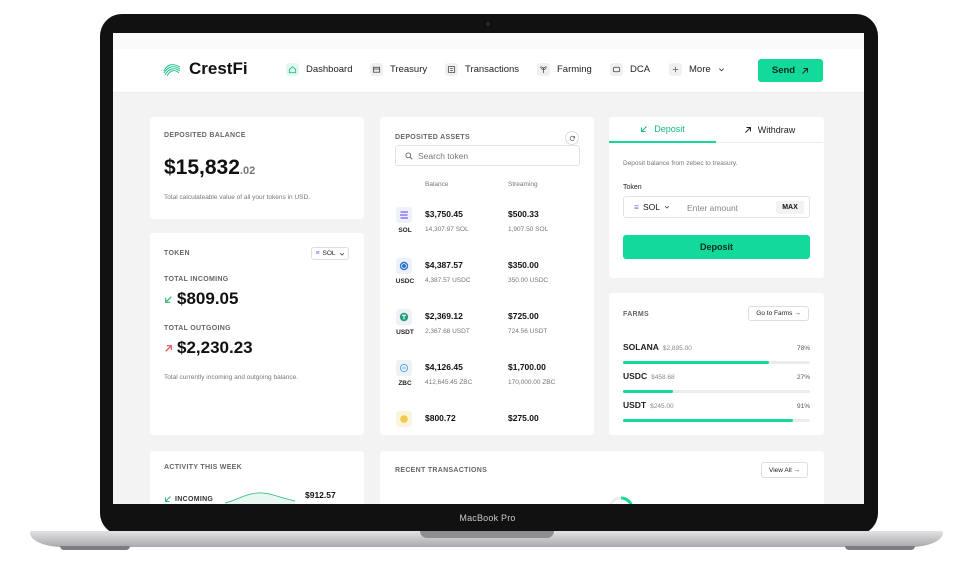 This screenshot has width=975, height=581. I want to click on nav-item-treasury: Treasury, so click(398, 69).